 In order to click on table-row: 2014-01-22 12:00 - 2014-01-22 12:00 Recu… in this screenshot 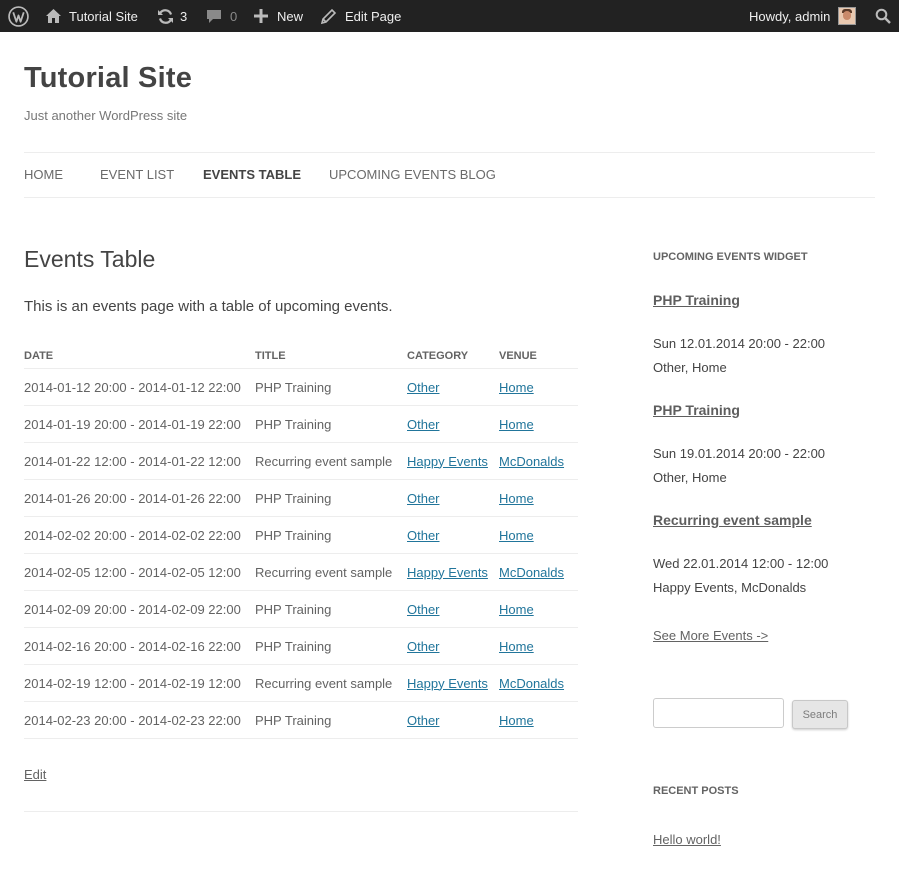, I will do `click(301, 461)`.